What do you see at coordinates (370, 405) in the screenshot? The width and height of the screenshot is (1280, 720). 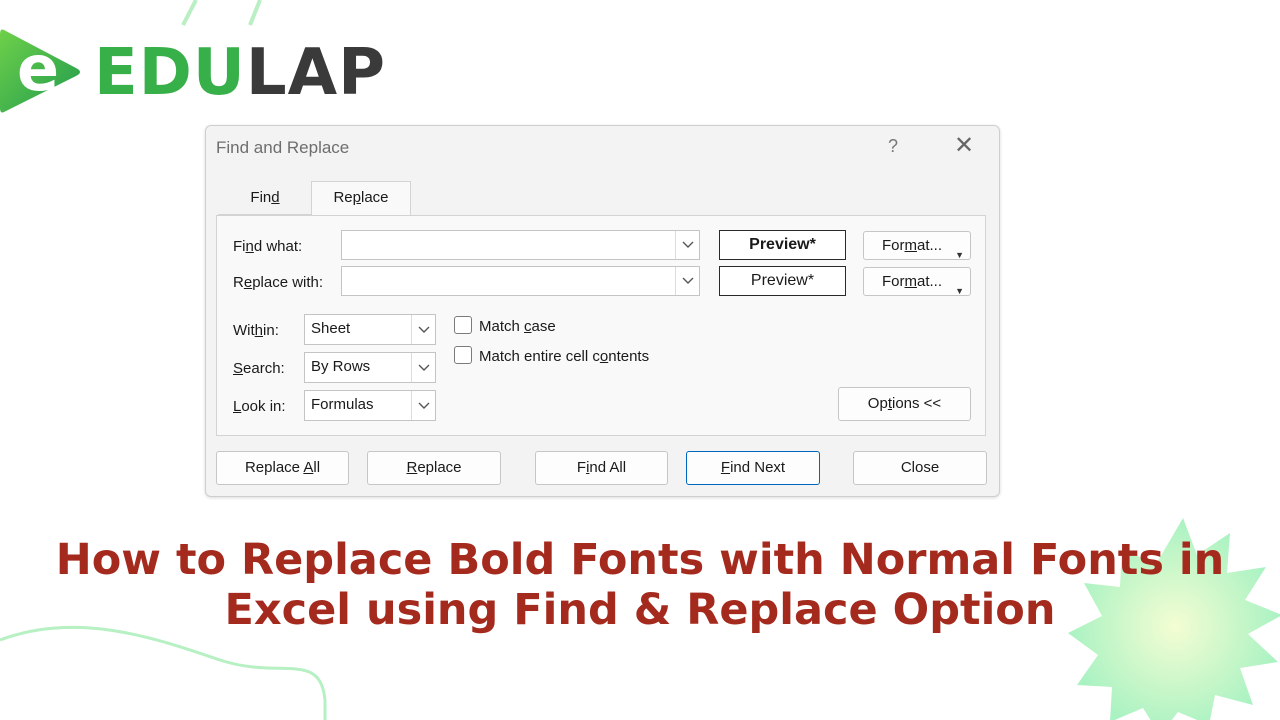 I see `look-in-select: Formulas` at bounding box center [370, 405].